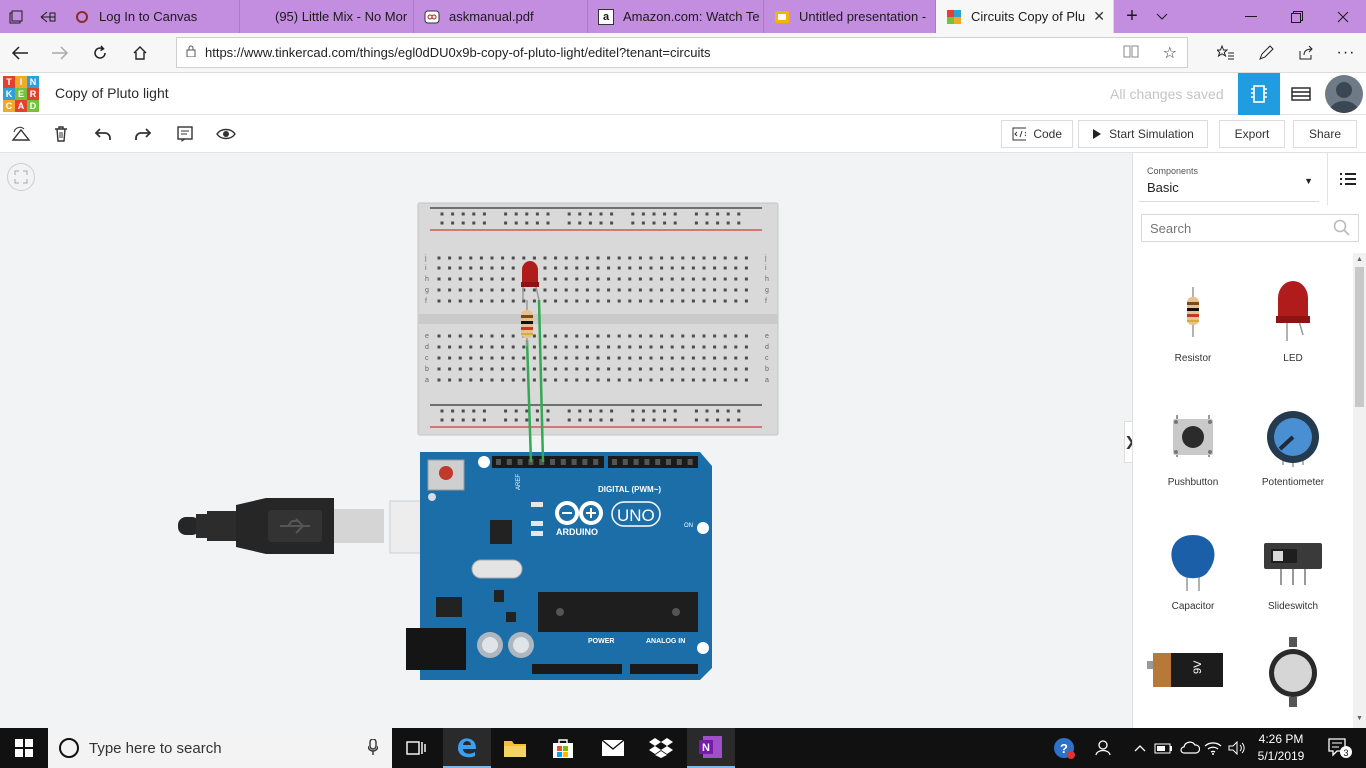  What do you see at coordinates (1167, 94) in the screenshot?
I see `save-status: All changes saved` at bounding box center [1167, 94].